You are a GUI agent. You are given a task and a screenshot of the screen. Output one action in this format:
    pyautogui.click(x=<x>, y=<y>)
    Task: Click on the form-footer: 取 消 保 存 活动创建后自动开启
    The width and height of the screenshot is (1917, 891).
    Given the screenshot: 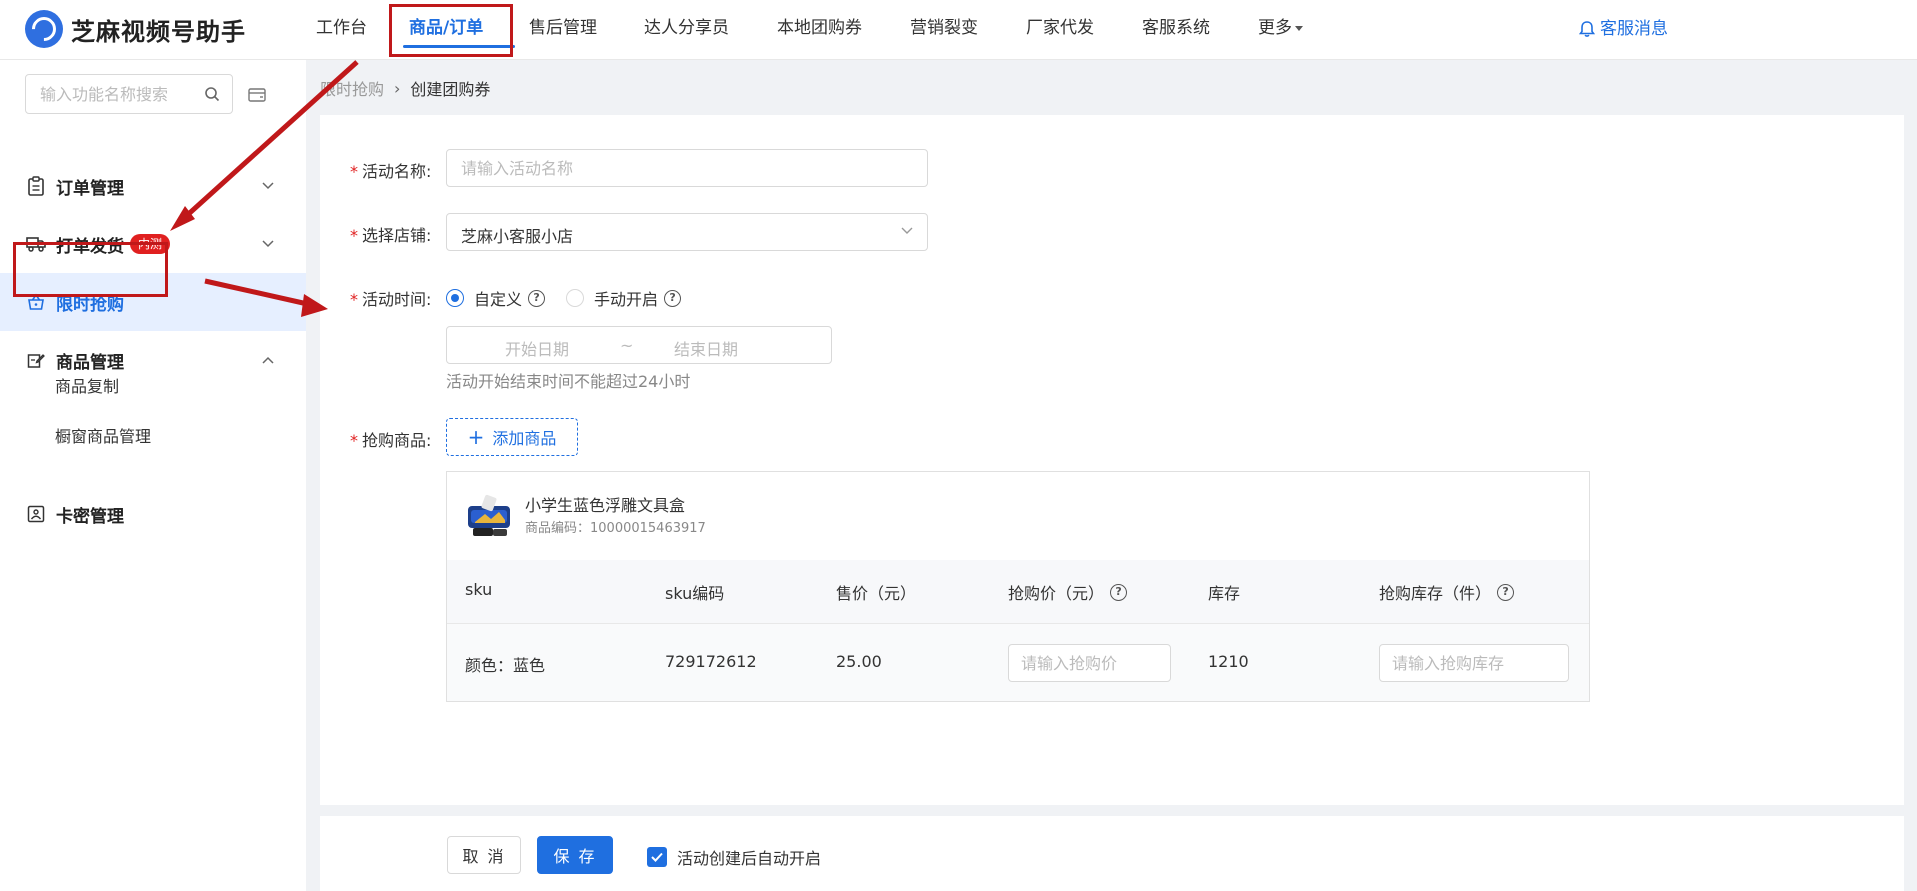 What is the action you would take?
    pyautogui.click(x=1112, y=853)
    